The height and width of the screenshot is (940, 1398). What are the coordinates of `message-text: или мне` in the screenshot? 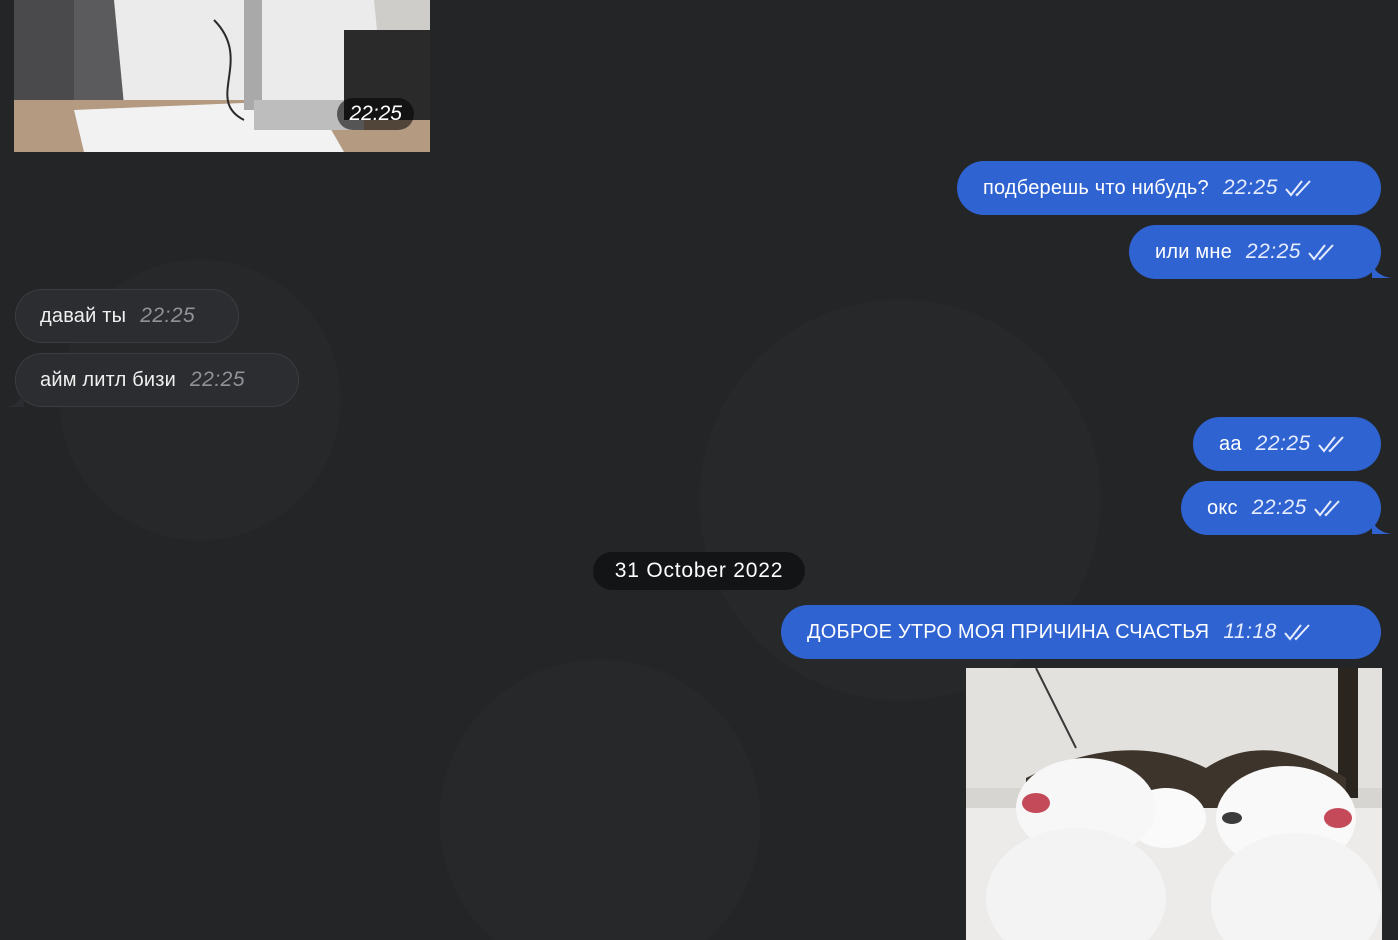 It's located at (1193, 251).